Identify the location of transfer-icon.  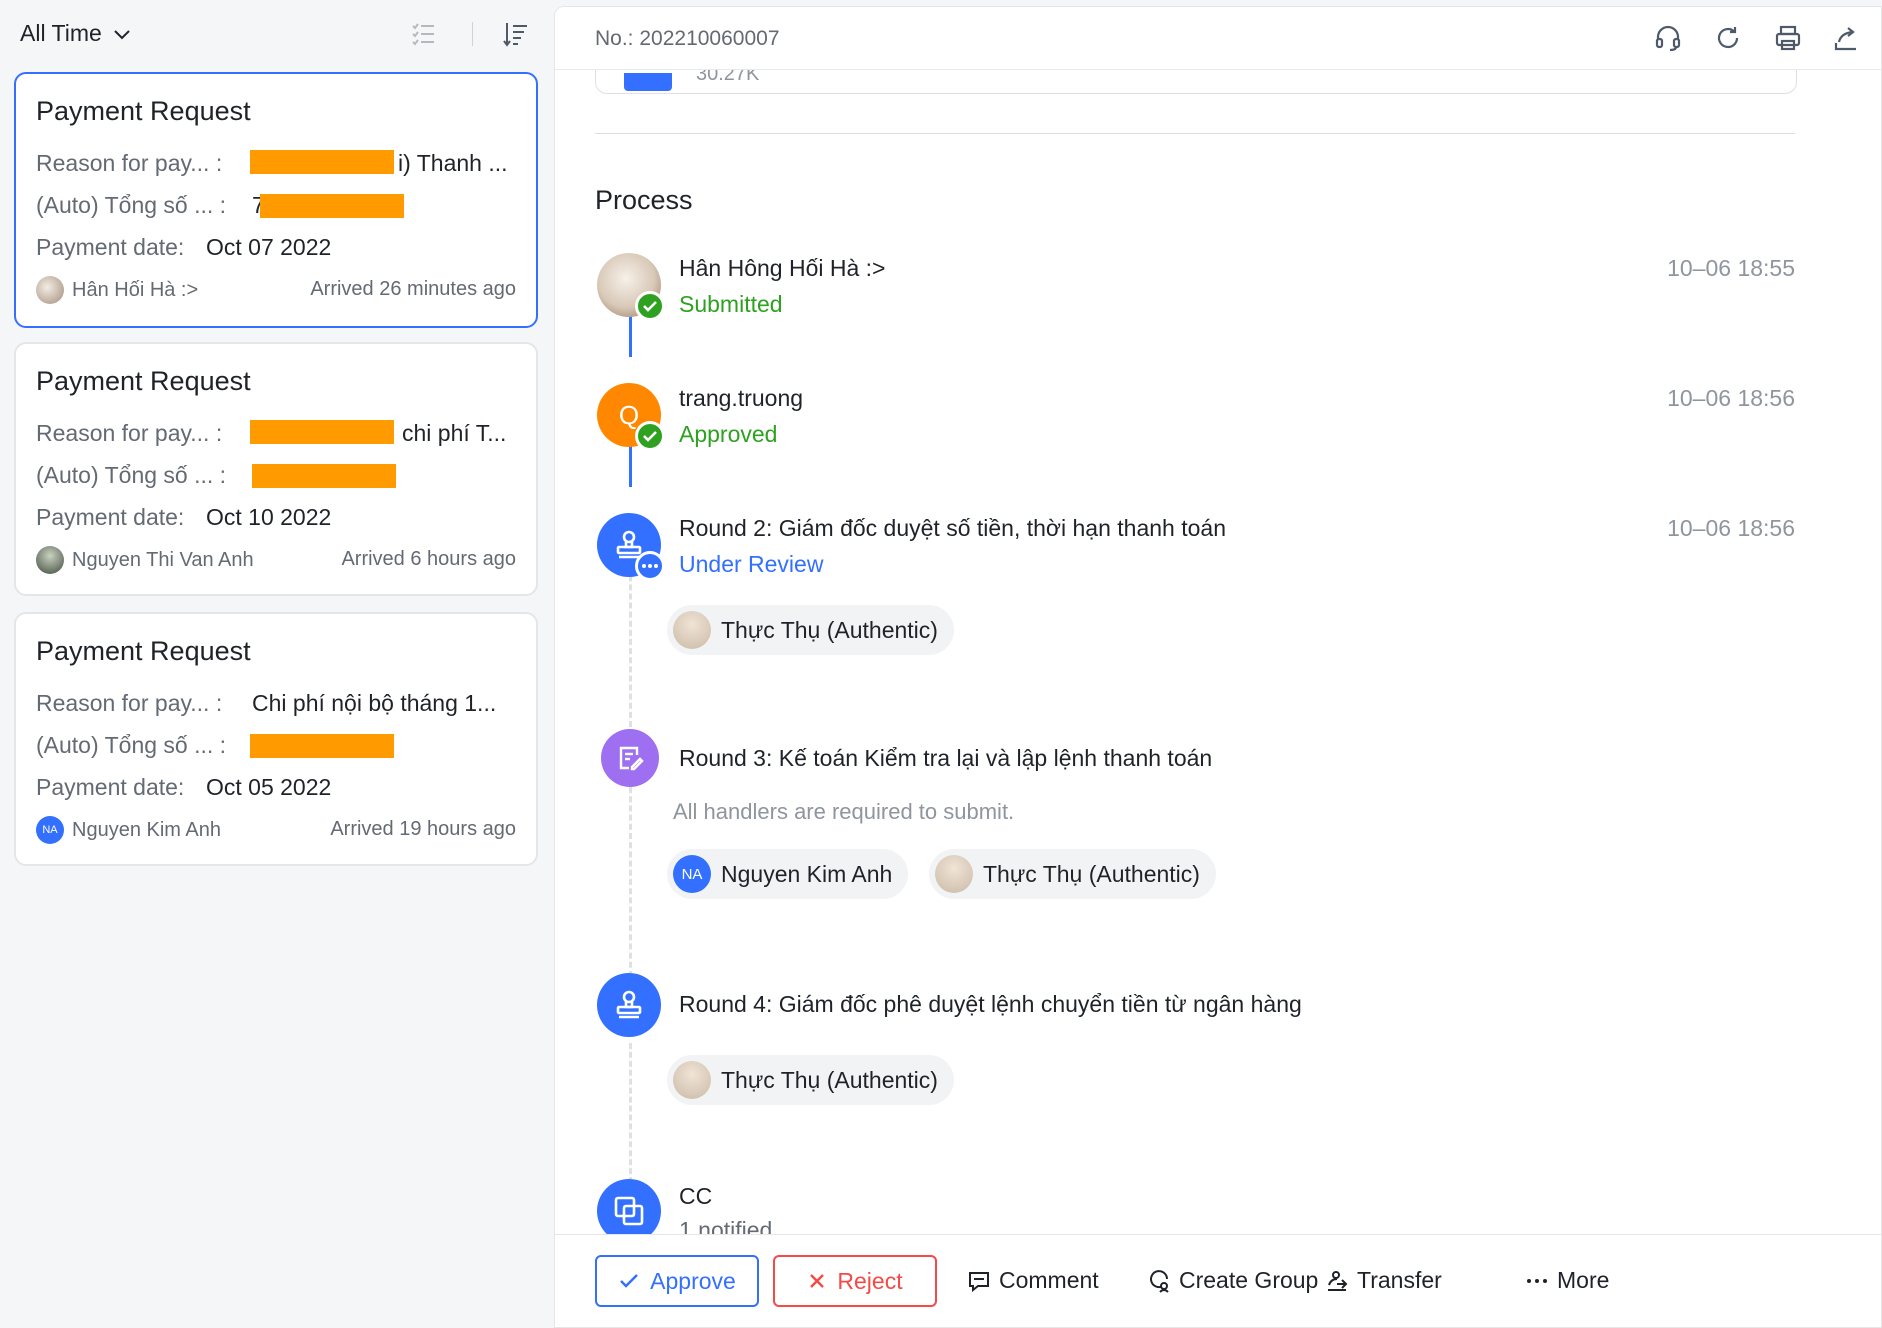
(1338, 1280).